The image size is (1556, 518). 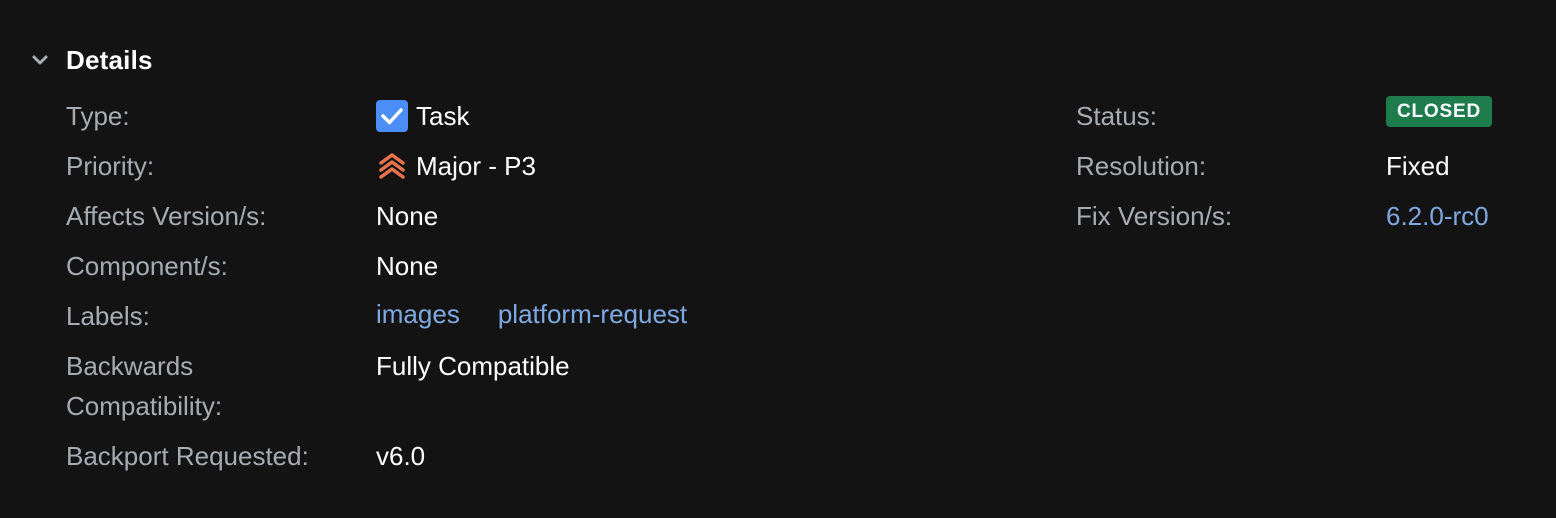 What do you see at coordinates (1116, 116) in the screenshot?
I see `field-label-status: Status:` at bounding box center [1116, 116].